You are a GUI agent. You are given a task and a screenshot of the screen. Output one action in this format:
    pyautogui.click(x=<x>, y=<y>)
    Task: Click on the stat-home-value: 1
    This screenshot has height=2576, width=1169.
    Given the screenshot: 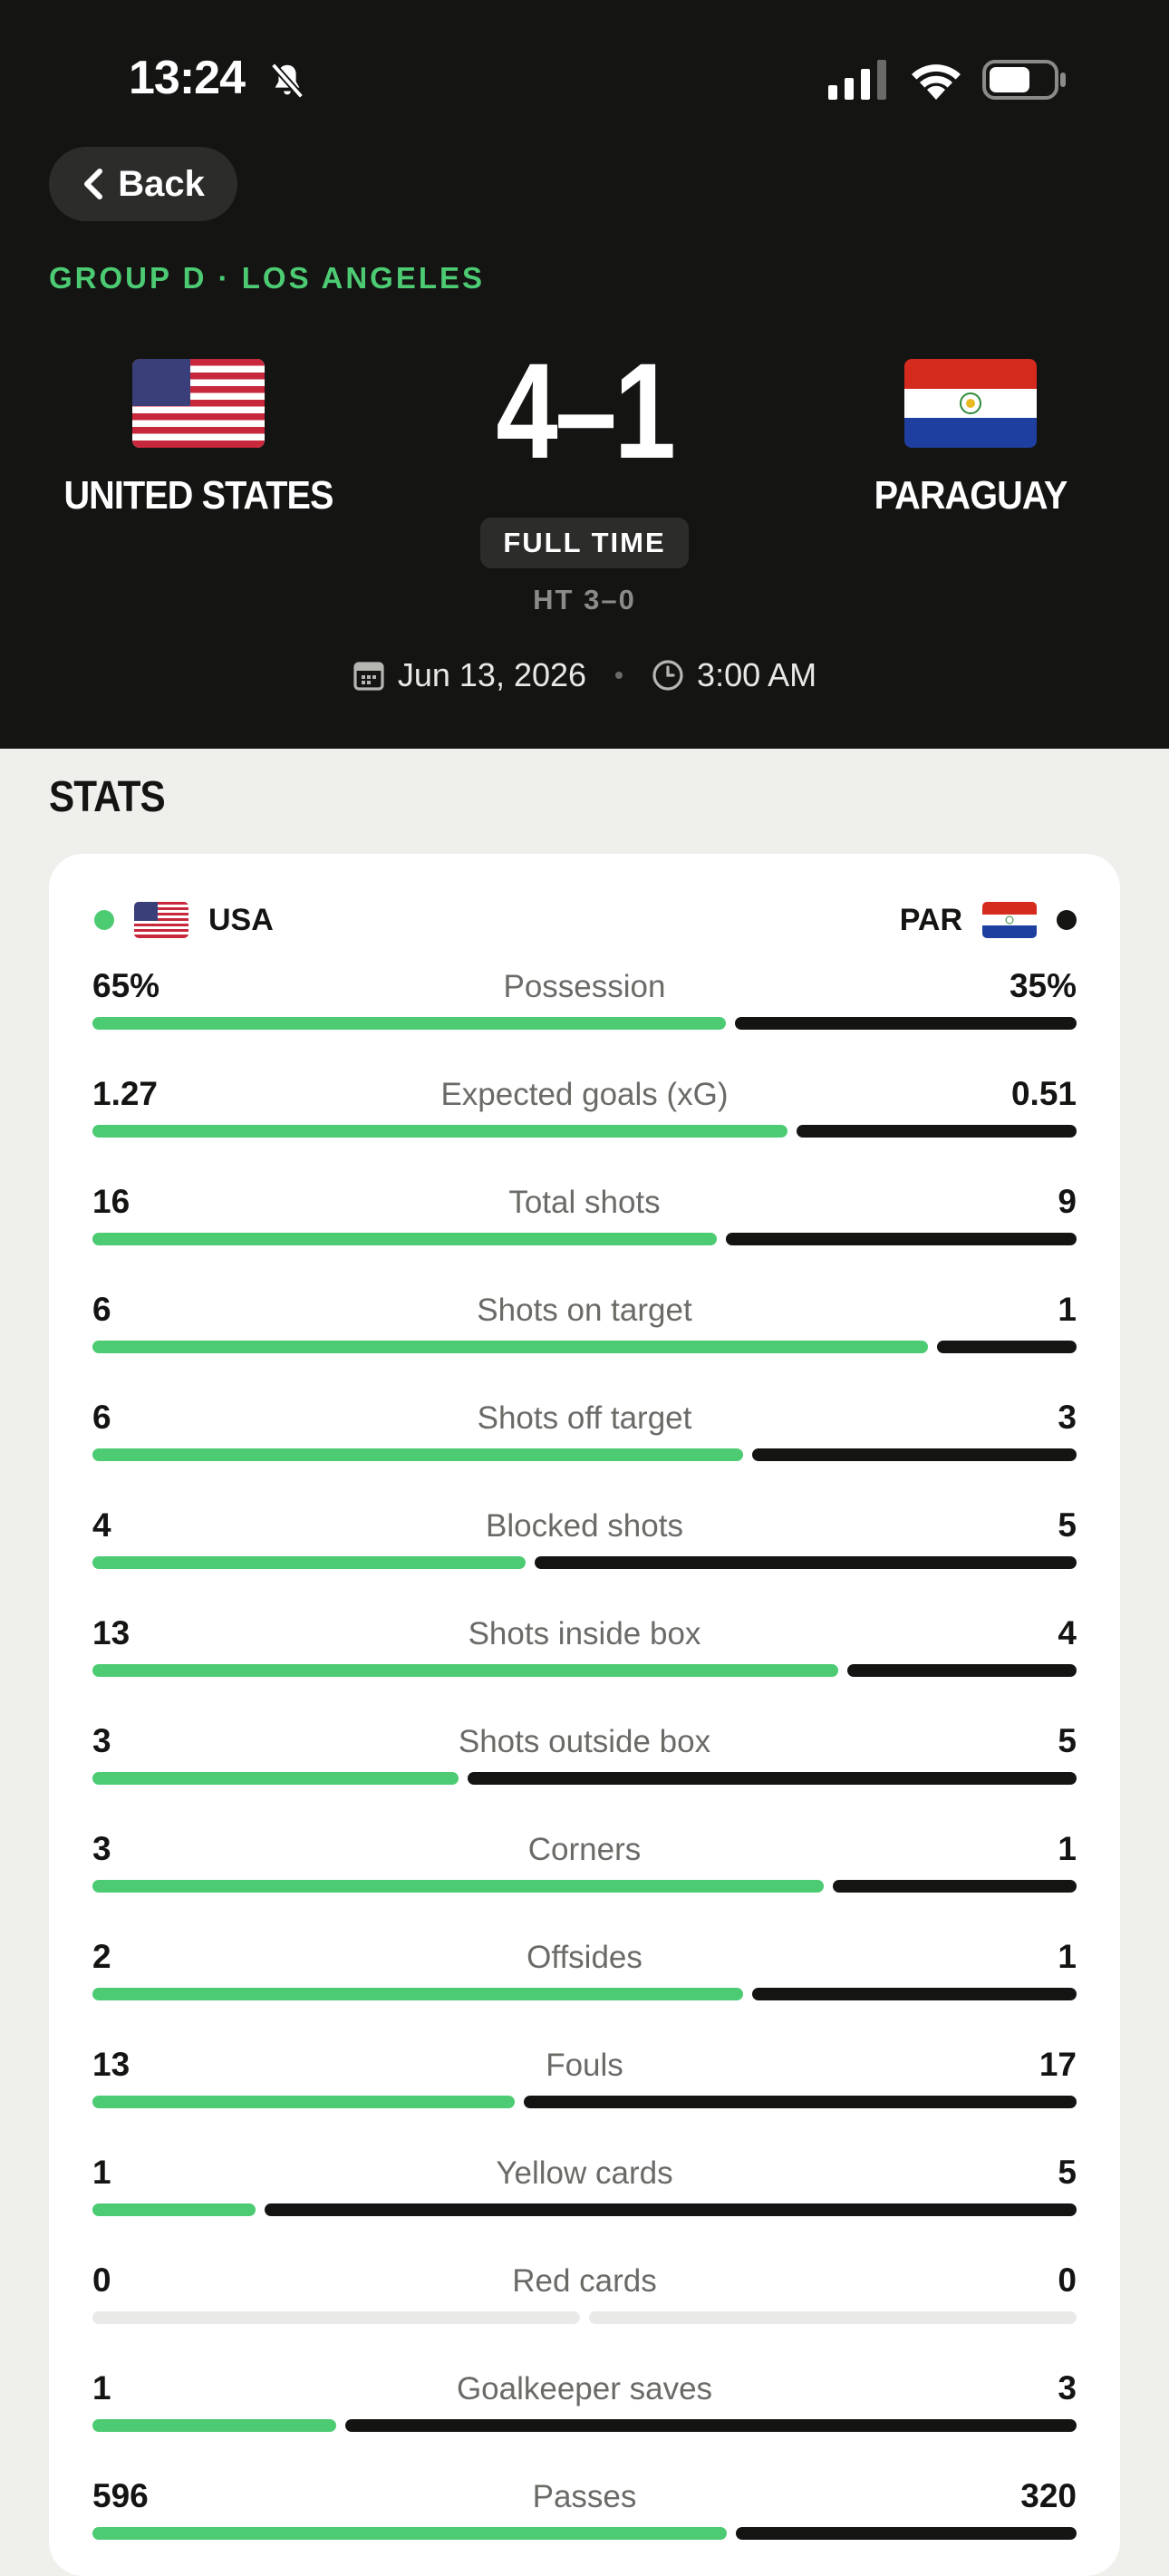 What is the action you would take?
    pyautogui.click(x=101, y=2172)
    